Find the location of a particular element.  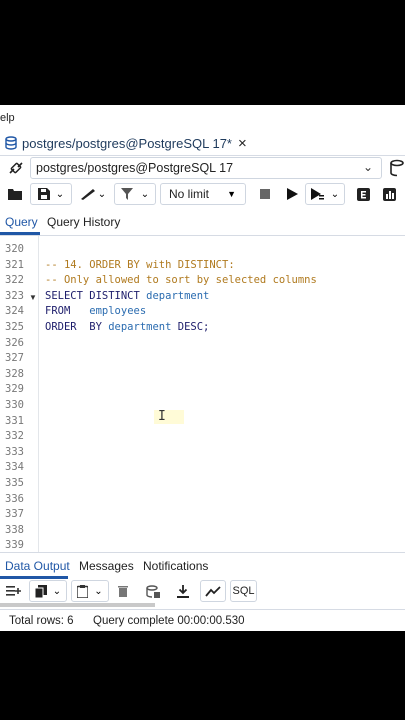

editor-tab-bar: postgres/postgres@PostgreSQL 17* × is located at coordinates (202, 143).